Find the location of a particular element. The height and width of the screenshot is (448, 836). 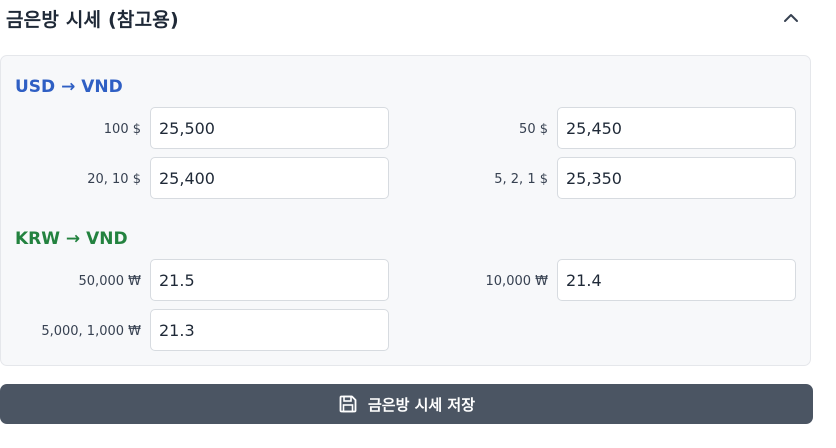

krw-50000-input is located at coordinates (269, 280).